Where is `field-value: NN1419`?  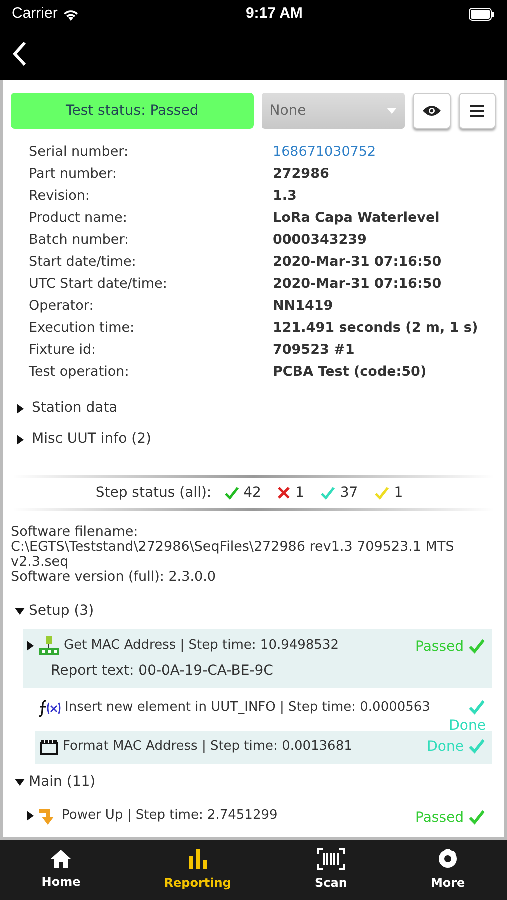
field-value: NN1419 is located at coordinates (303, 306).